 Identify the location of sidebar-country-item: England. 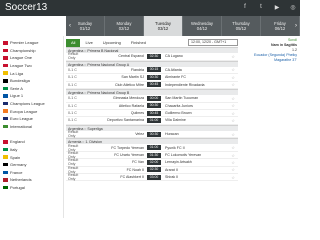
(31, 142).